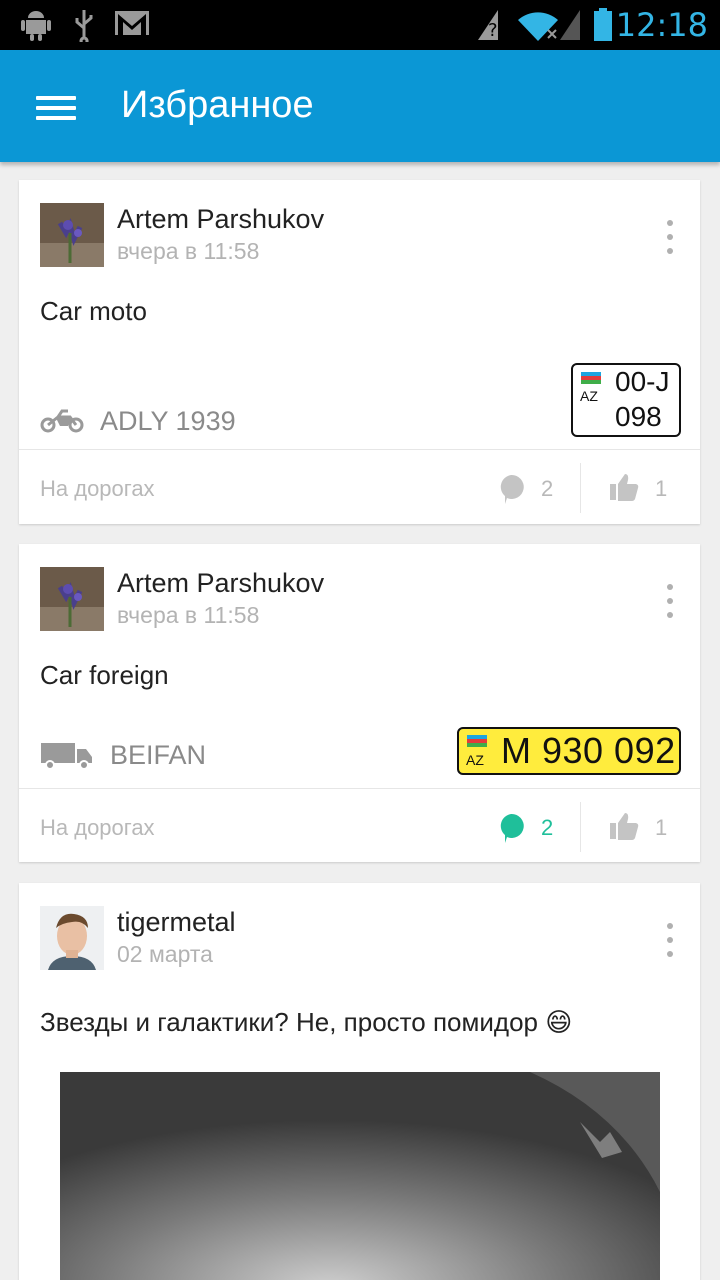 The height and width of the screenshot is (1280, 720). Describe the element at coordinates (360, 25) in the screenshot. I see `status-bar: ? 12:18` at that location.